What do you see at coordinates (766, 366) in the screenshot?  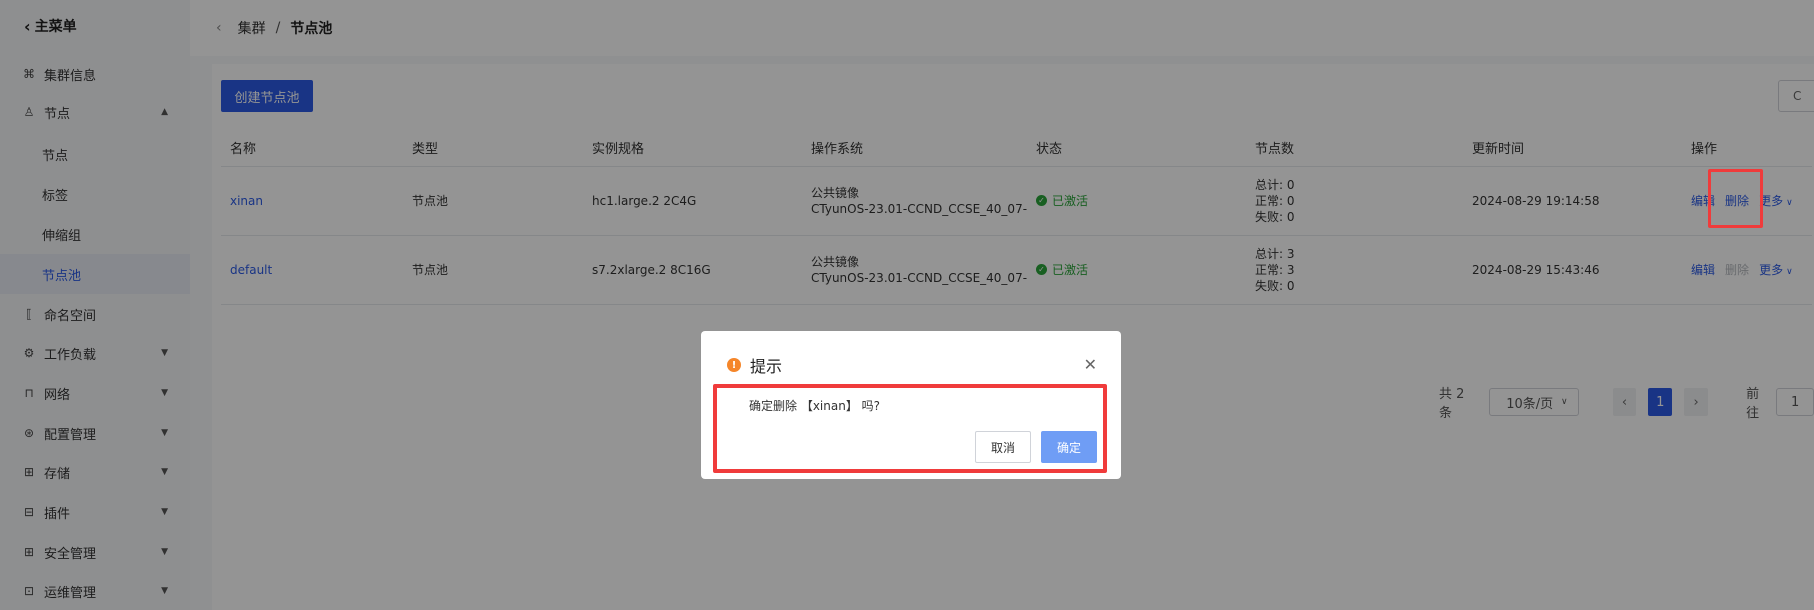 I see `dialog-title-text: 提示` at bounding box center [766, 366].